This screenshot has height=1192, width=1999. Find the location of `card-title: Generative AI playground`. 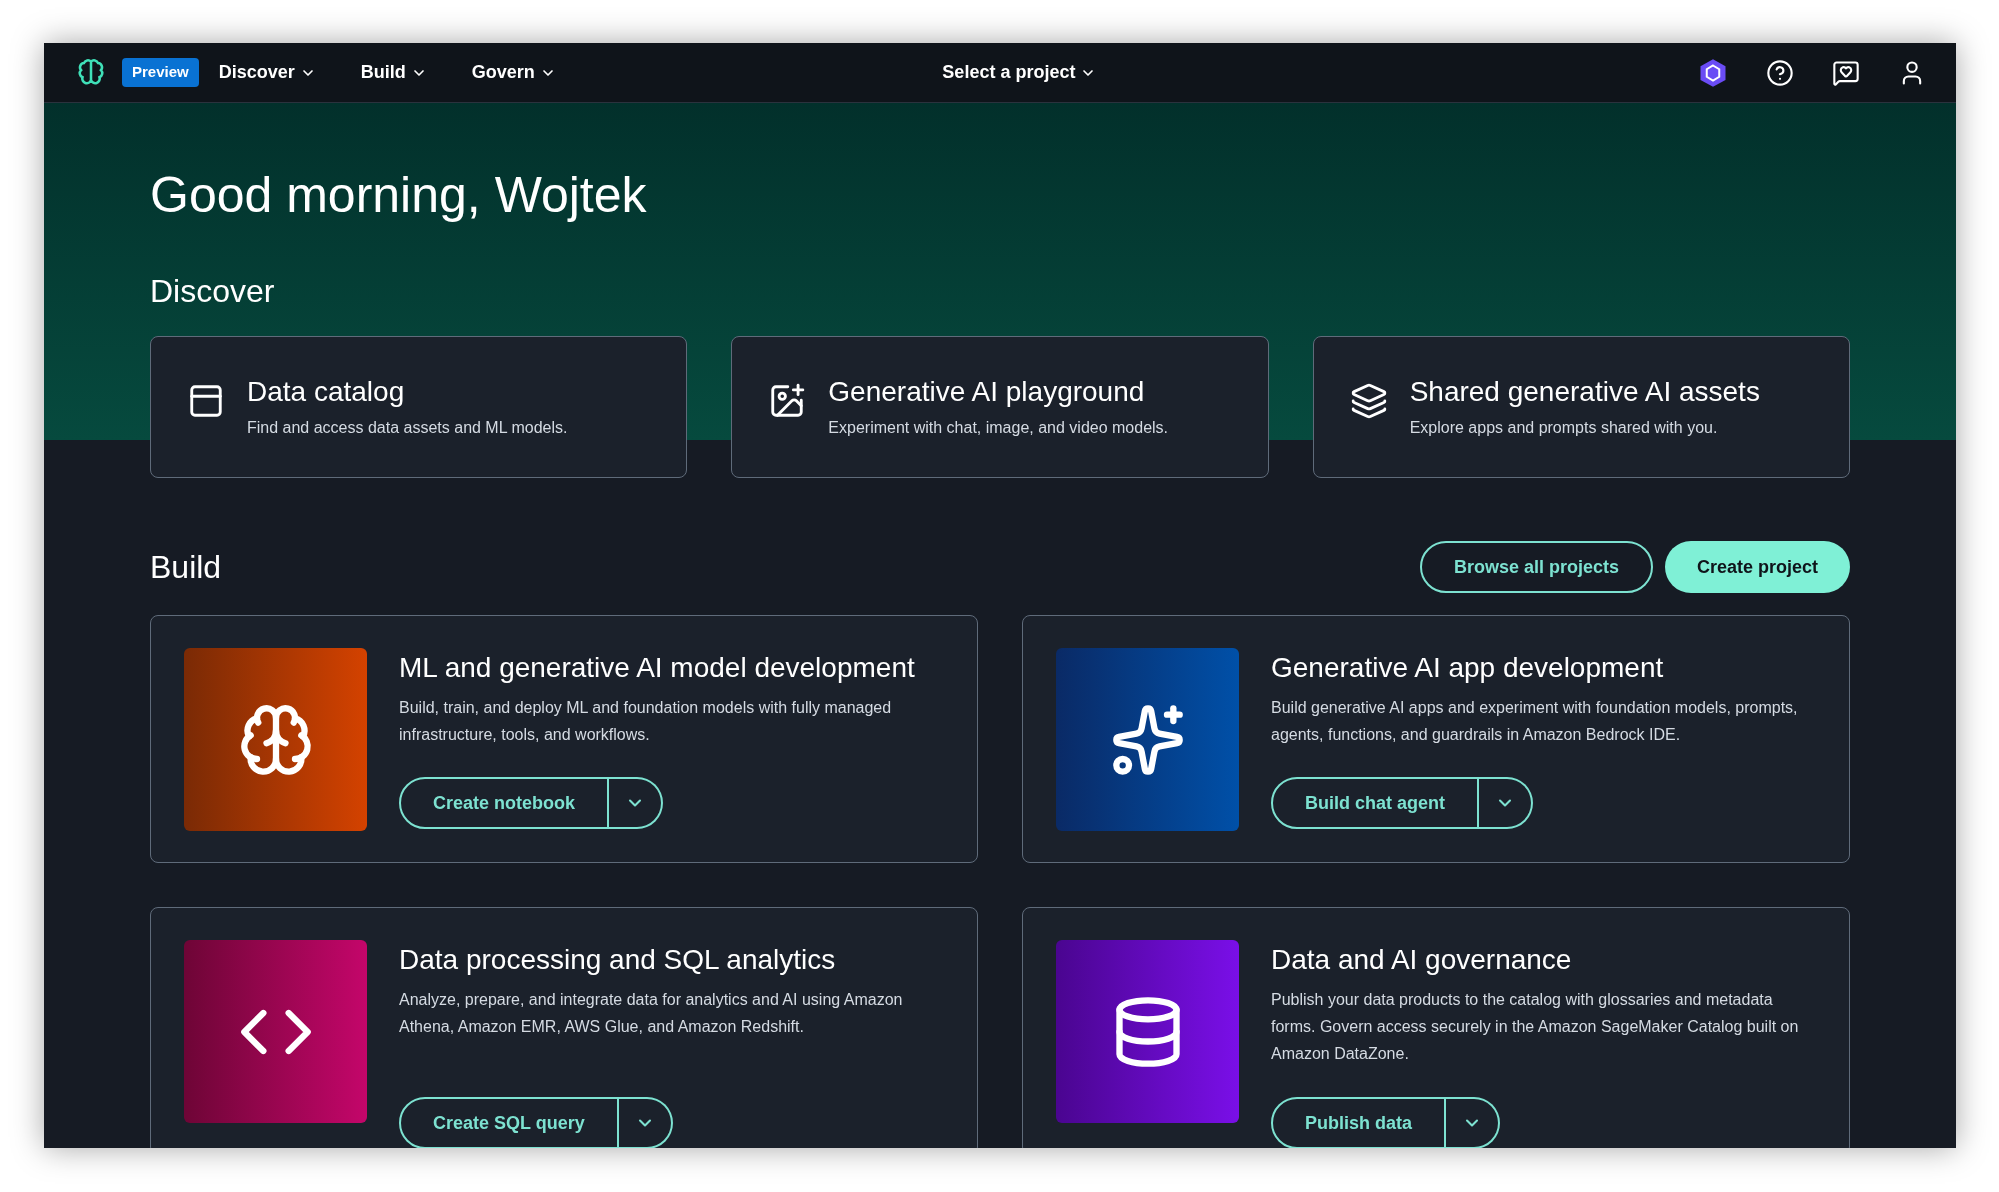

card-title: Generative AI playground is located at coordinates (987, 392).